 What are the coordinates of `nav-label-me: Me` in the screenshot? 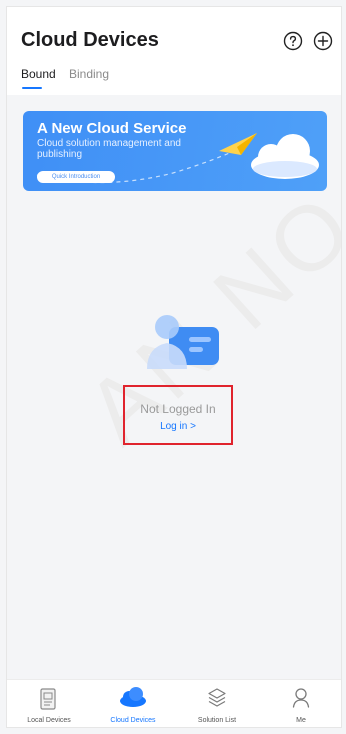 It's located at (301, 720).